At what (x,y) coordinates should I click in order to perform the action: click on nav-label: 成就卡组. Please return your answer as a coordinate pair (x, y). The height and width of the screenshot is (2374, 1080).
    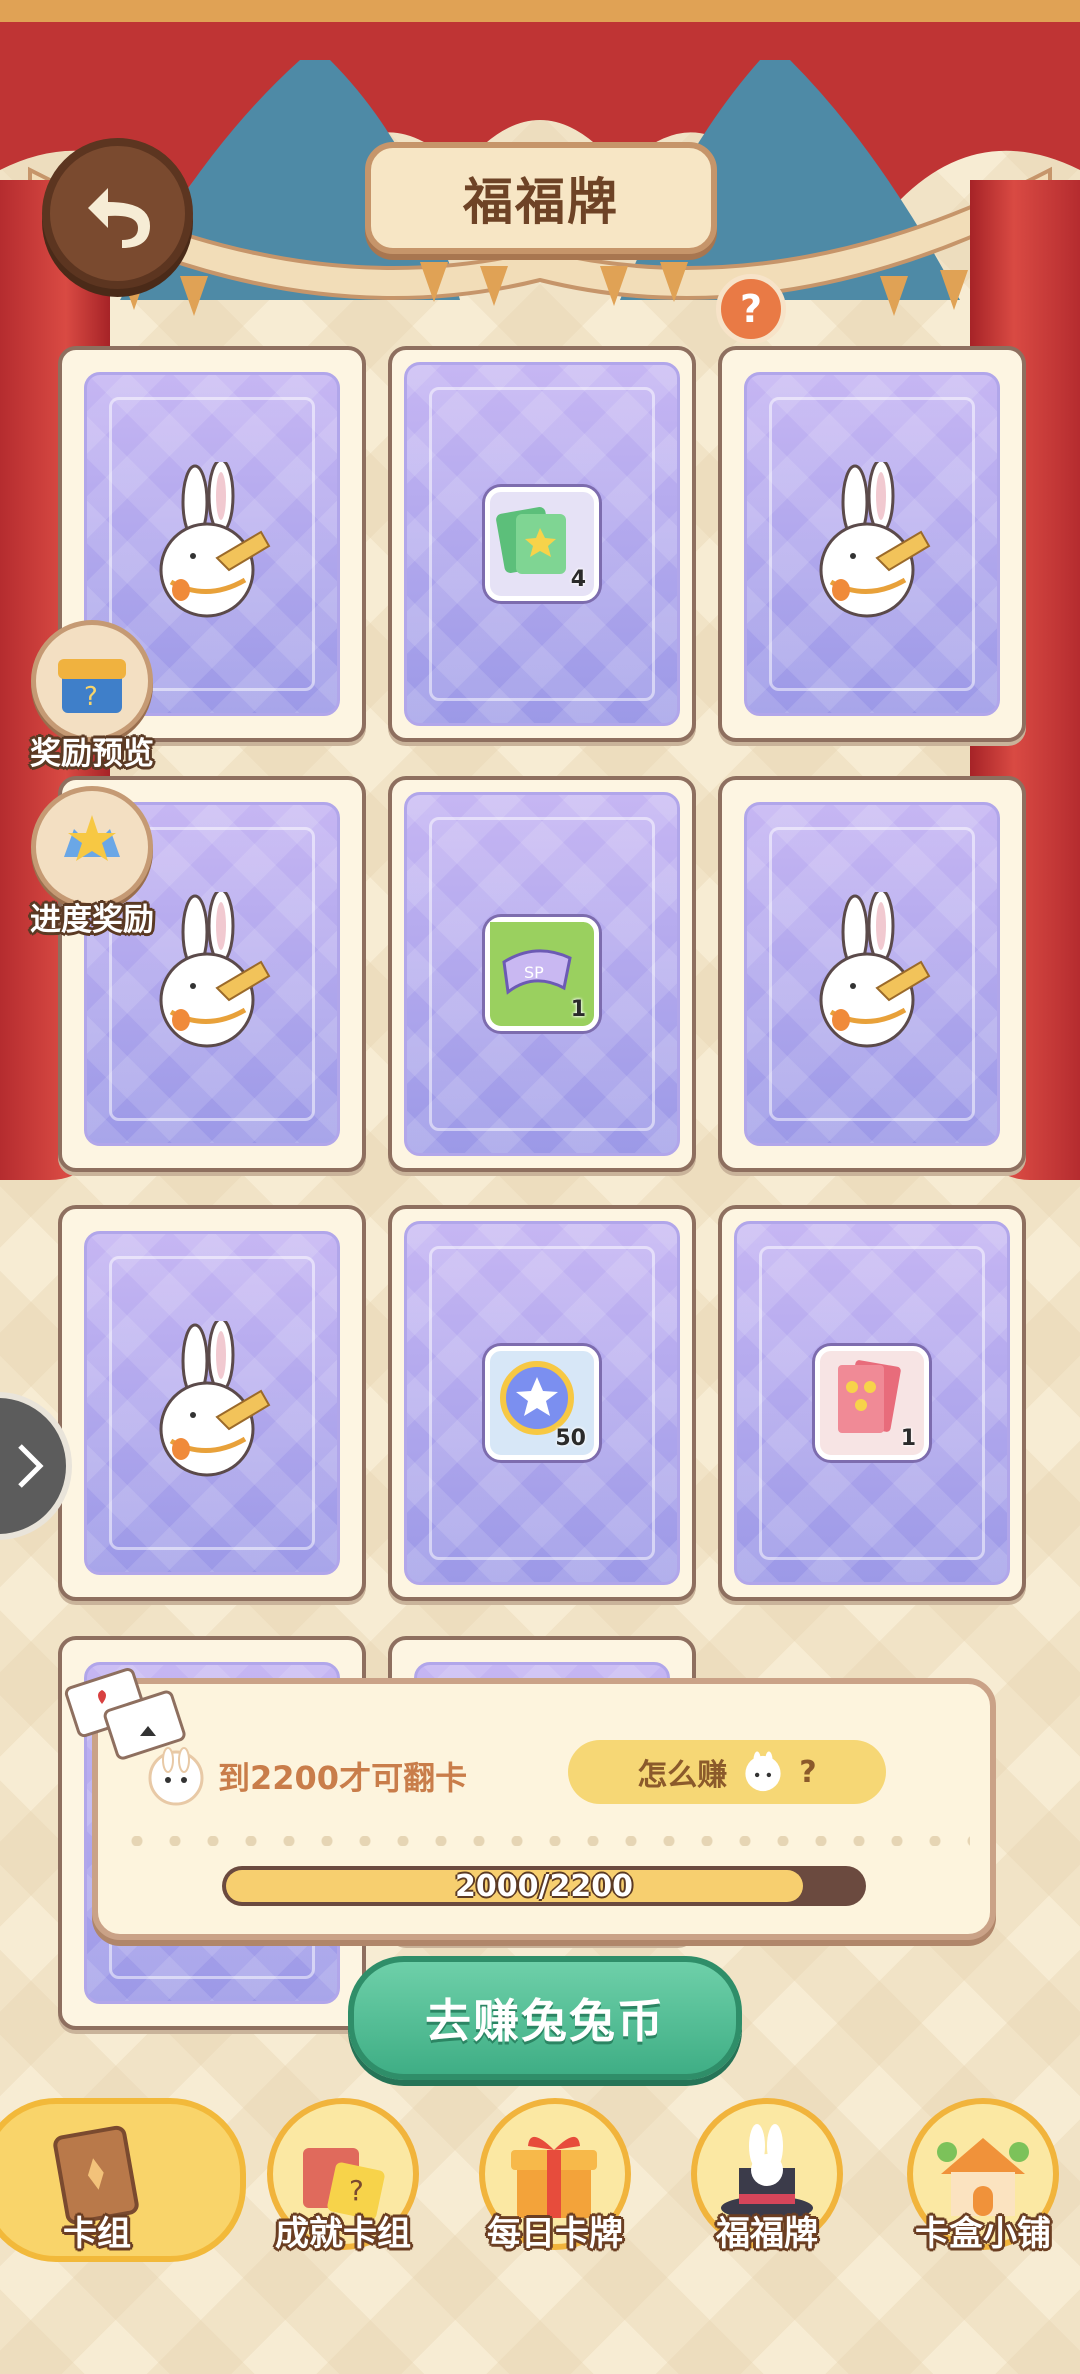
    Looking at the image, I should click on (343, 2234).